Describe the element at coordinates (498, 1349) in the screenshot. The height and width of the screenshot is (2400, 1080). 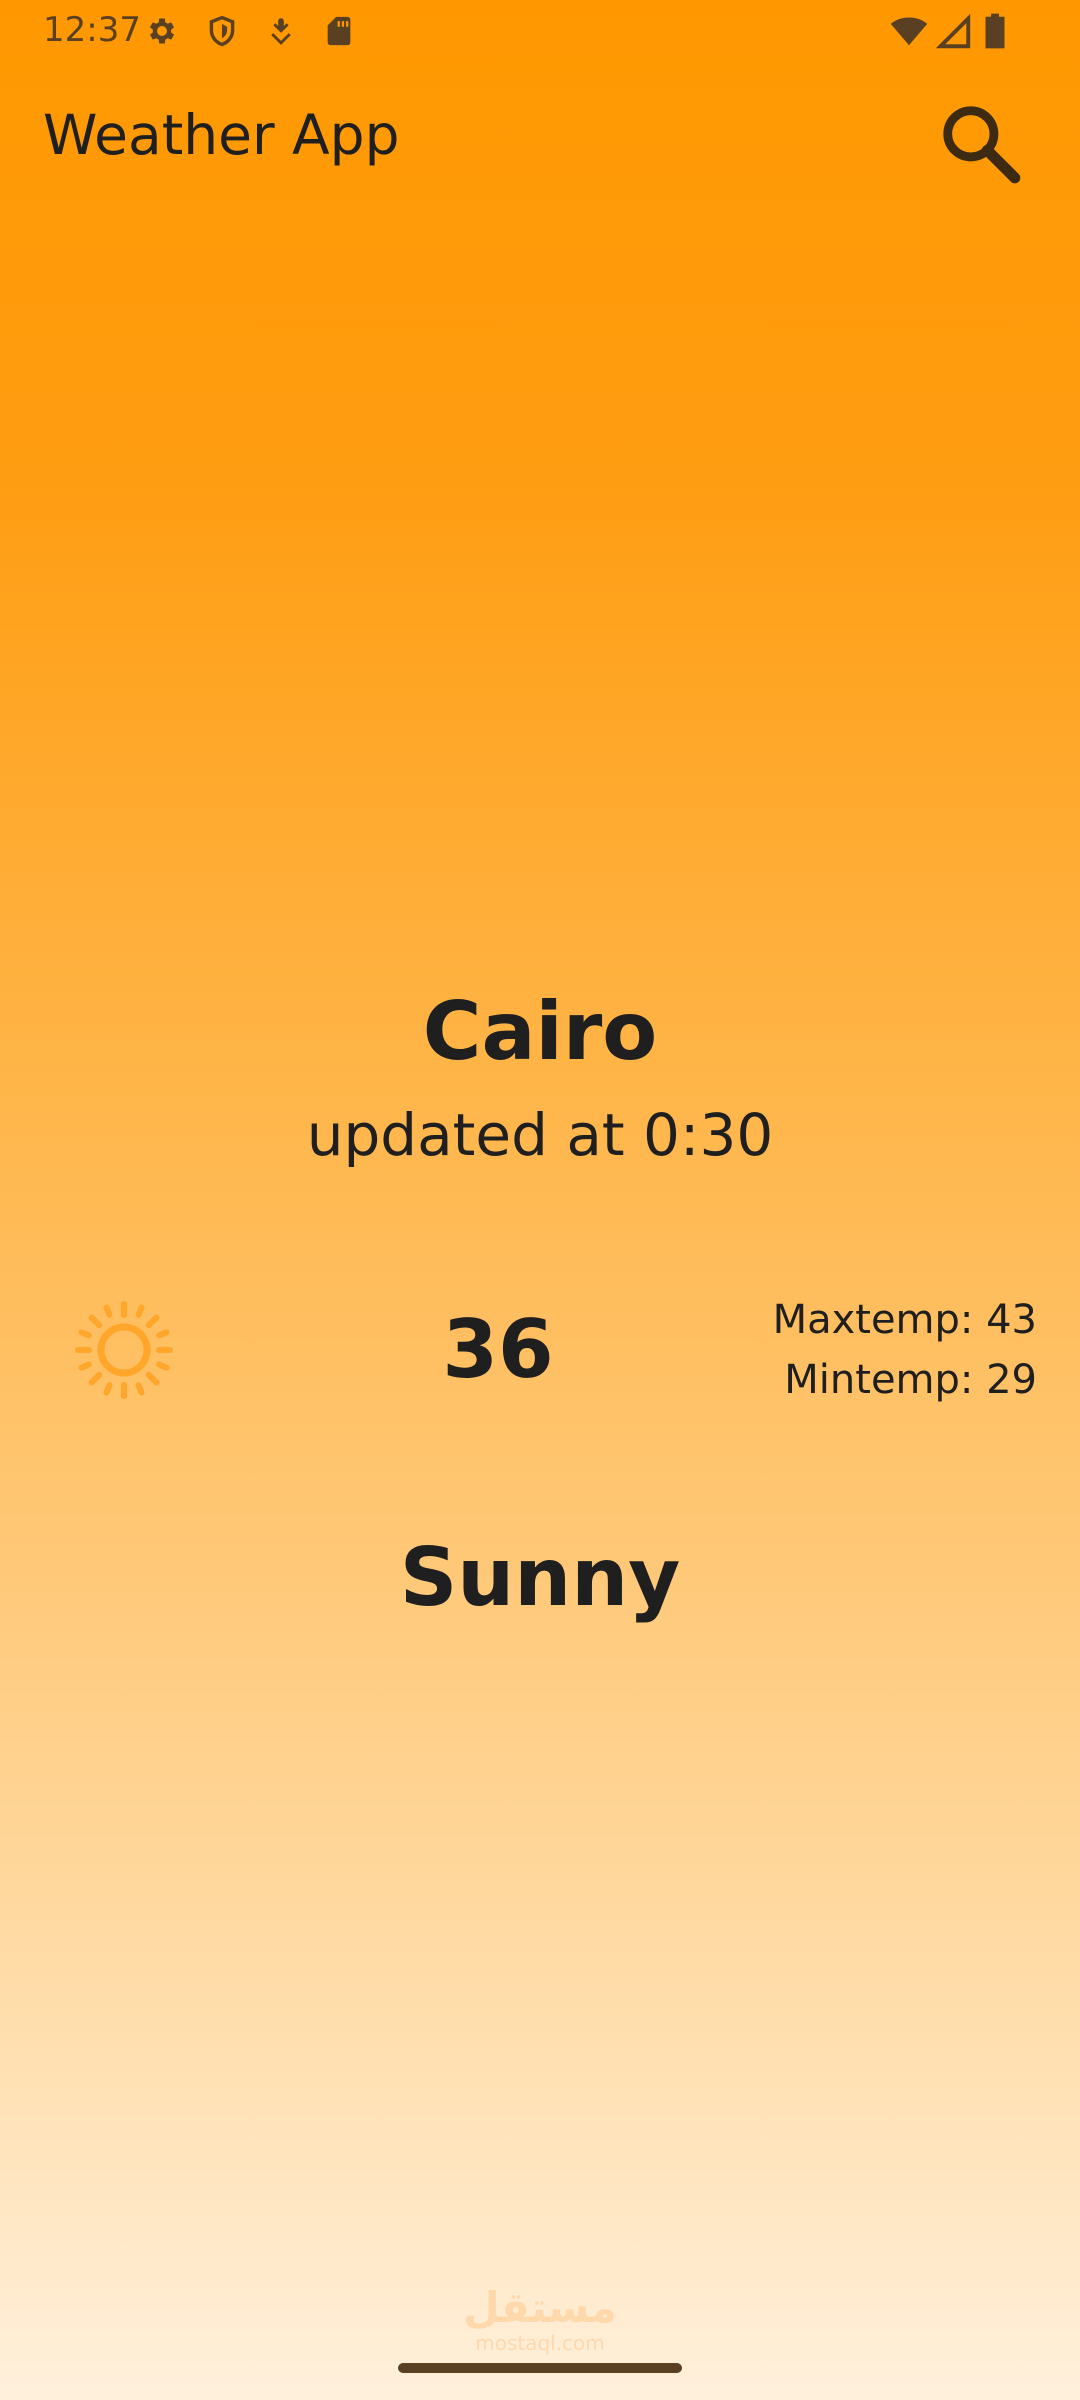
I see `current-temp: 36` at that location.